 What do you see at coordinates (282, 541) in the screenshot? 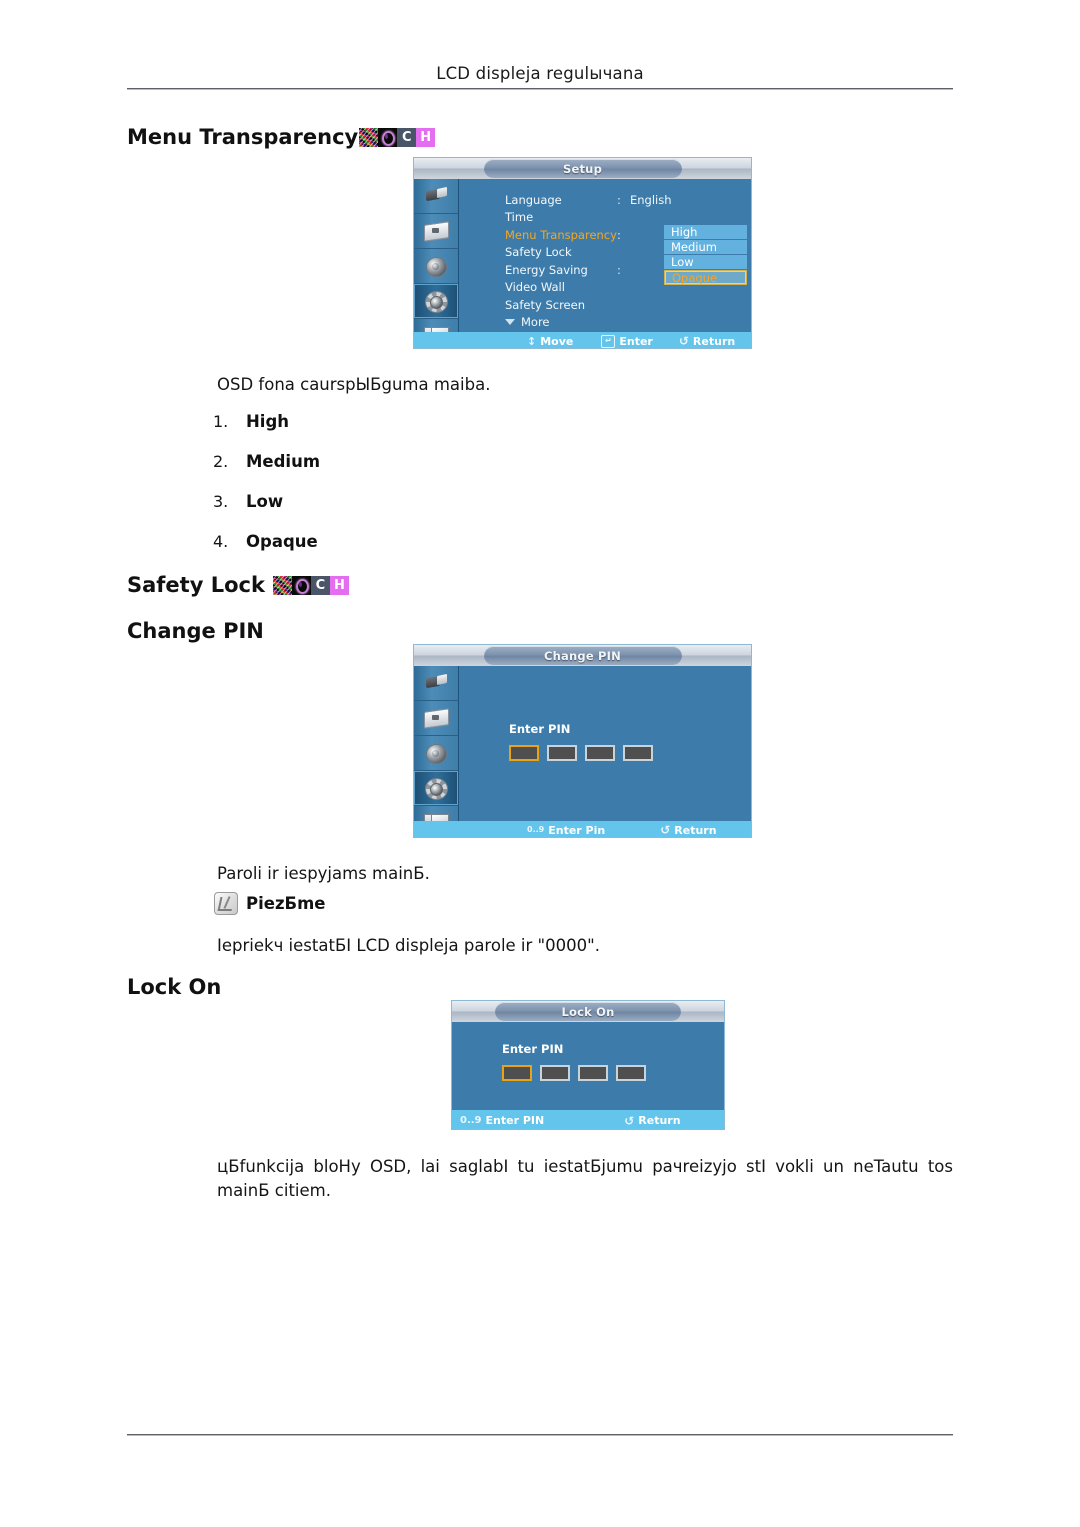
I see `list-item-label: Opaque` at bounding box center [282, 541].